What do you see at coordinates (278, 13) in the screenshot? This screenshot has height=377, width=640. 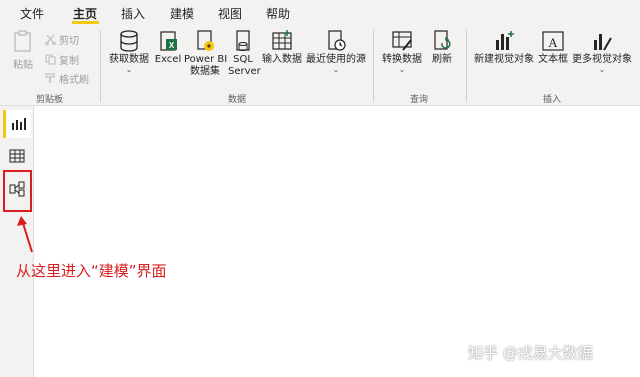 I see `menu-help: 帮助` at bounding box center [278, 13].